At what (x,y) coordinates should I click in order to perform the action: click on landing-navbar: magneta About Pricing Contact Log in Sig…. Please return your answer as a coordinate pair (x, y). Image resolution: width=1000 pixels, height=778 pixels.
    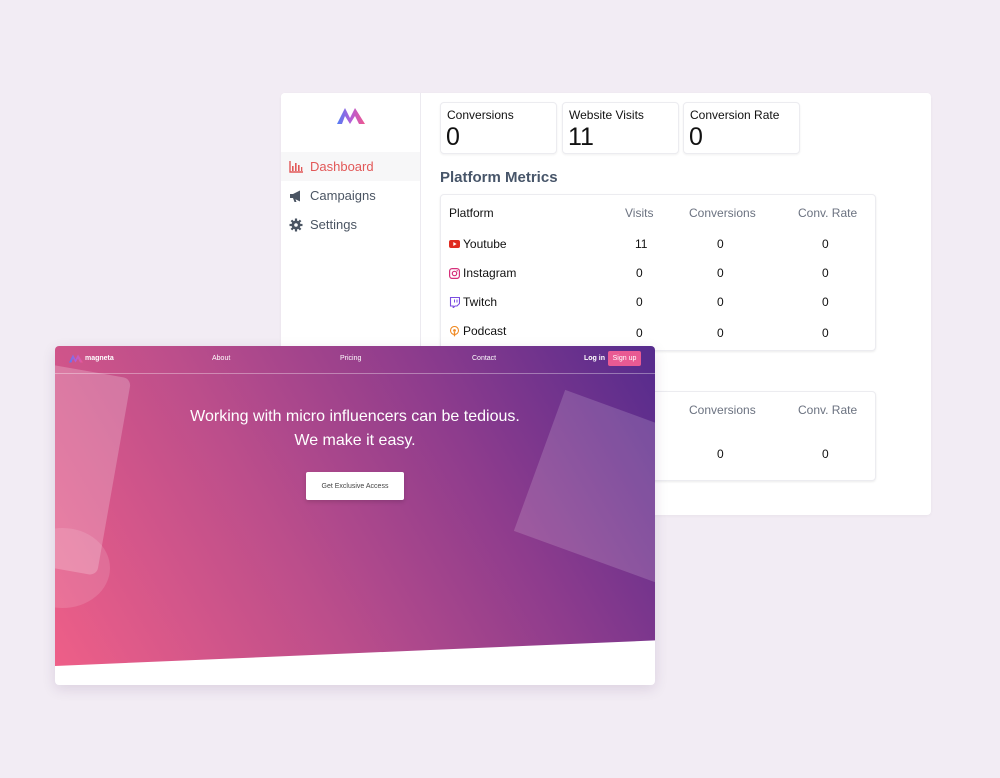
    Looking at the image, I should click on (355, 360).